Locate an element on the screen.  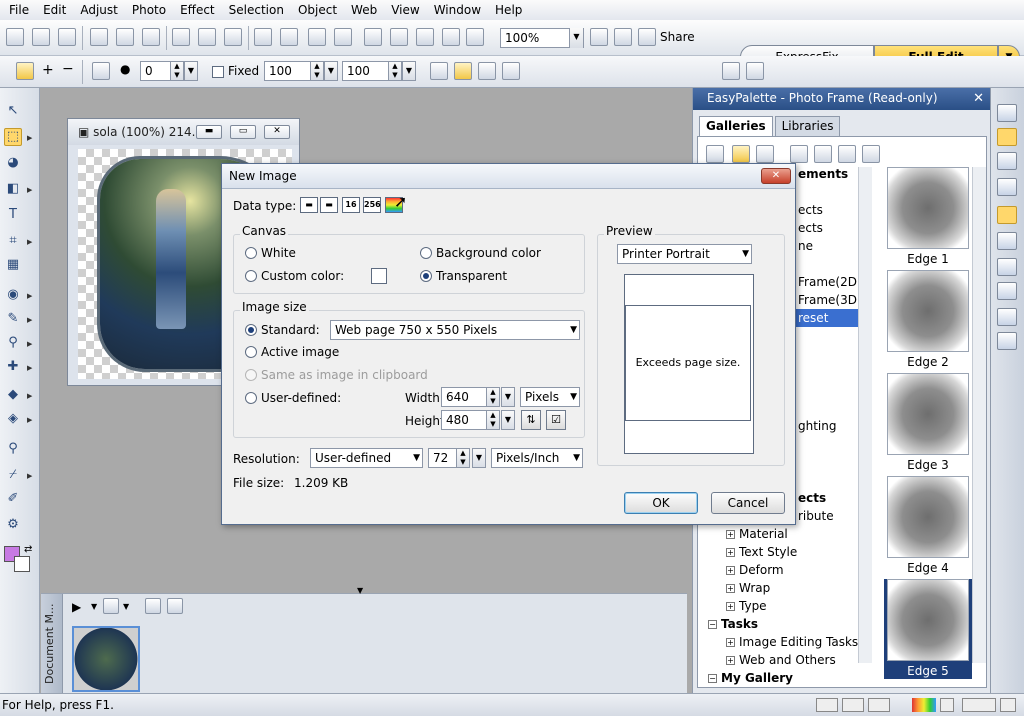
resize-icon is located at coordinates (343, 37).